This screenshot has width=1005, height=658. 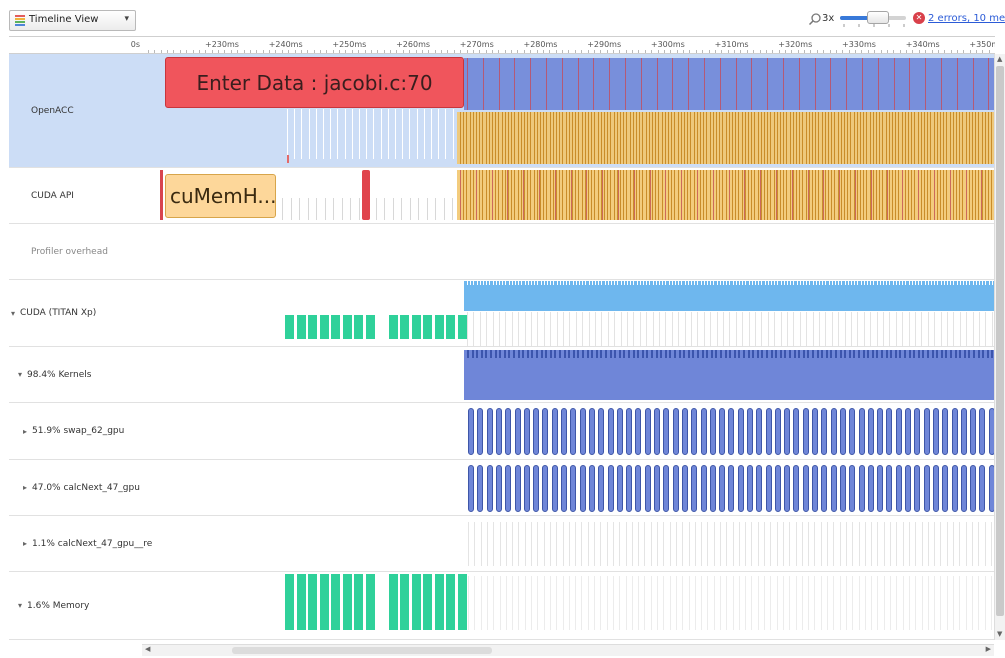 I want to click on timeline-row-label: ▾ CUDA (TITAN Xp), so click(x=75, y=313).